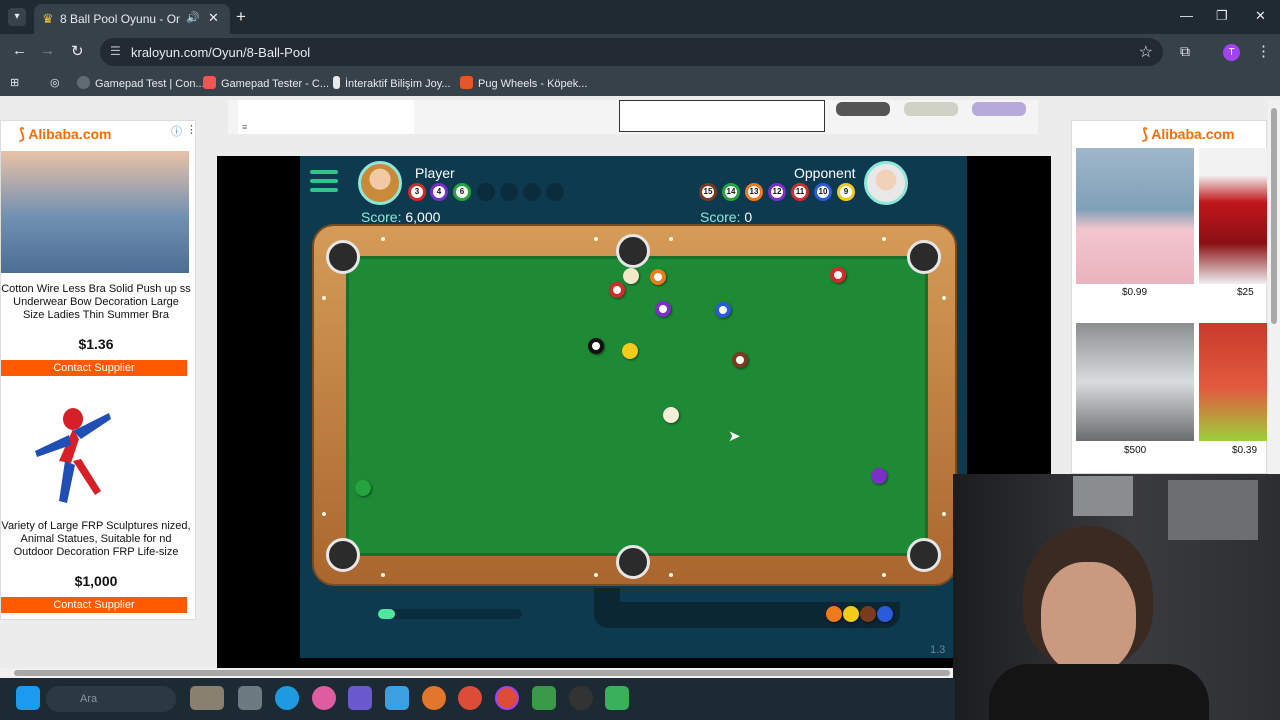  What do you see at coordinates (439, 192) in the screenshot?
I see `player-ball-4: 4` at bounding box center [439, 192].